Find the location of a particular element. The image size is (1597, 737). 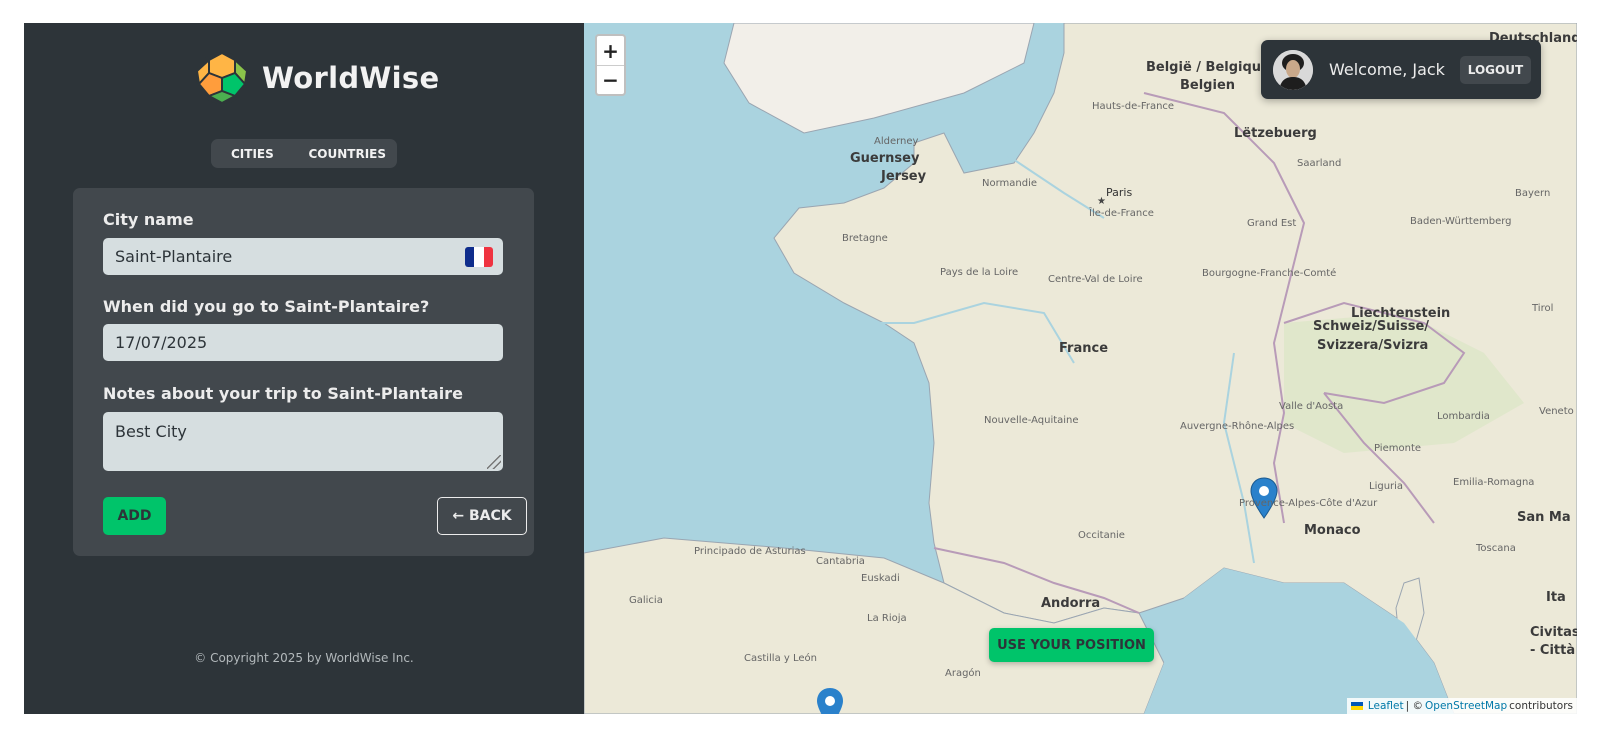

label-belgium: België / Belgique / is located at coordinates (1213, 67).